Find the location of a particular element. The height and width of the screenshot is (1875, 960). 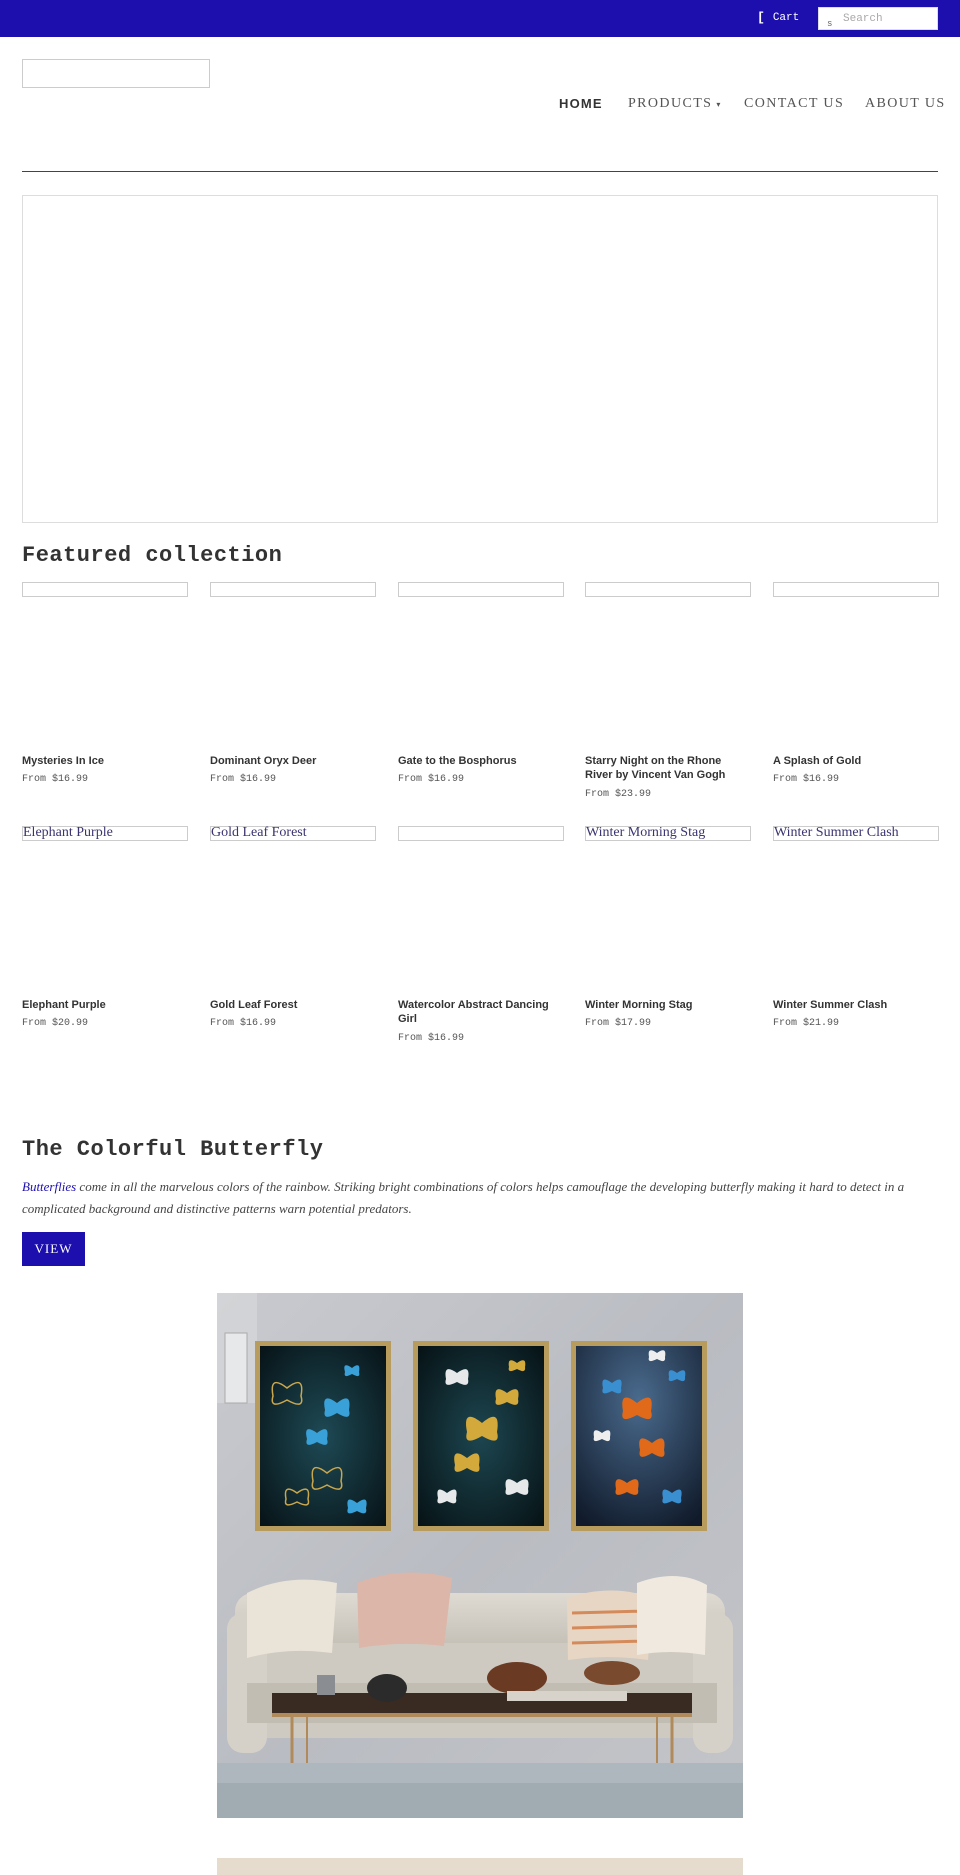

view-button: VIEW is located at coordinates (53, 1249).